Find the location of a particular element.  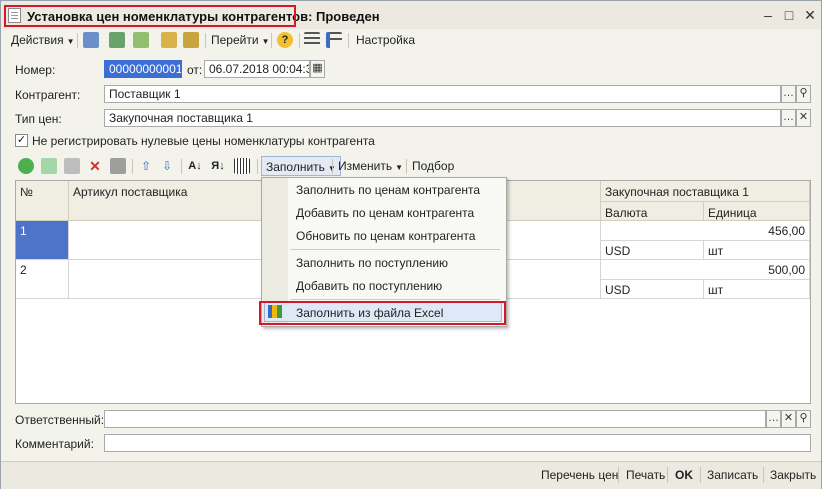

counterparty-label: Контрагент: is located at coordinates (48, 95).